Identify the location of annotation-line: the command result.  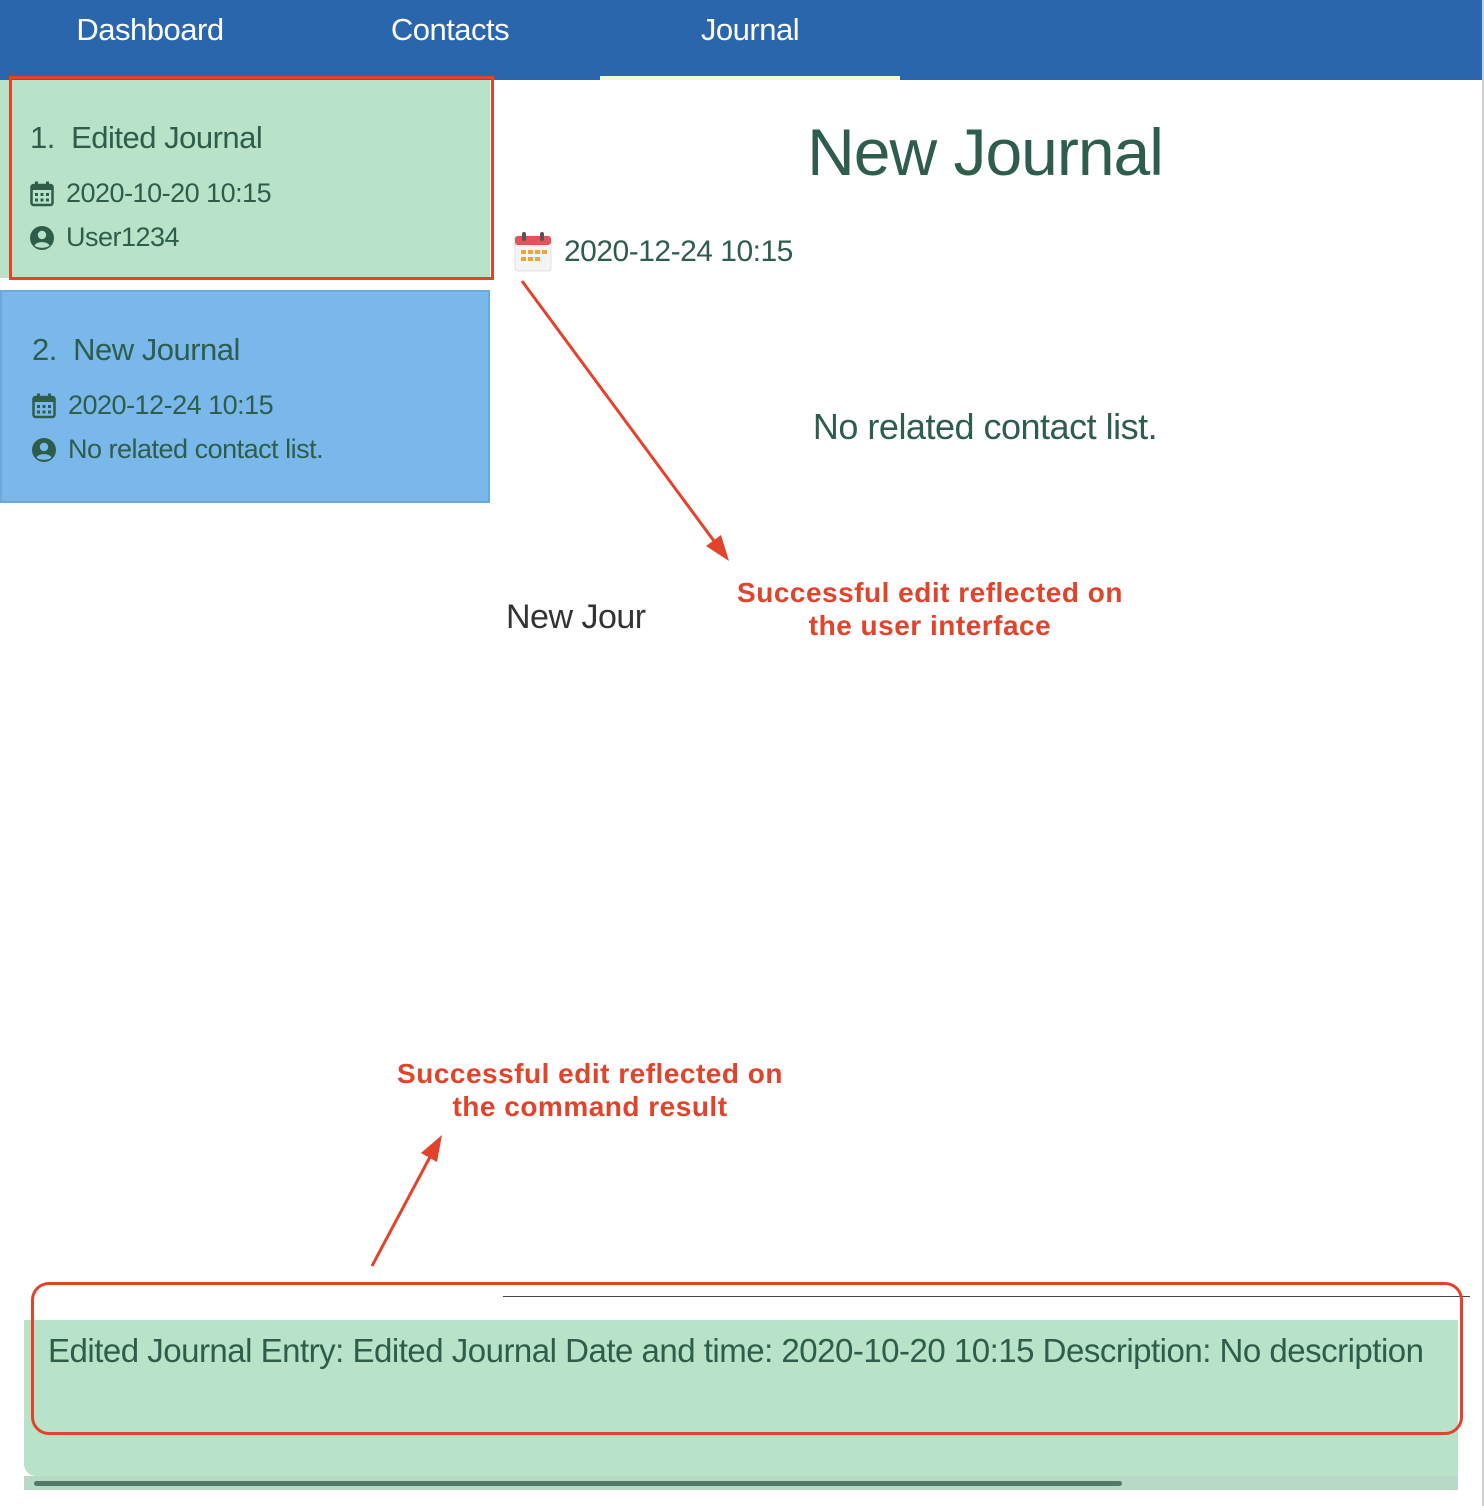
(590, 1106).